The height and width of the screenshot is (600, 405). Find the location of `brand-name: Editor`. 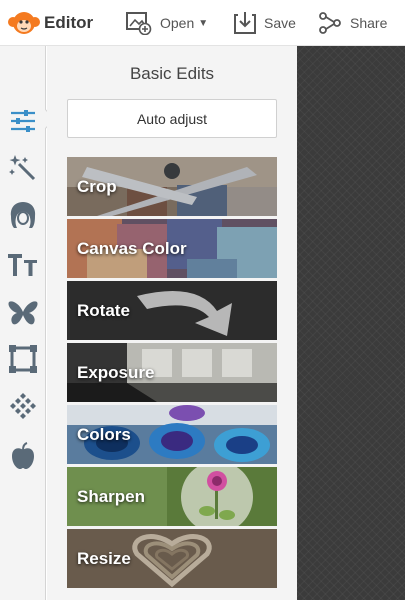

brand-name: Editor is located at coordinates (69, 22).